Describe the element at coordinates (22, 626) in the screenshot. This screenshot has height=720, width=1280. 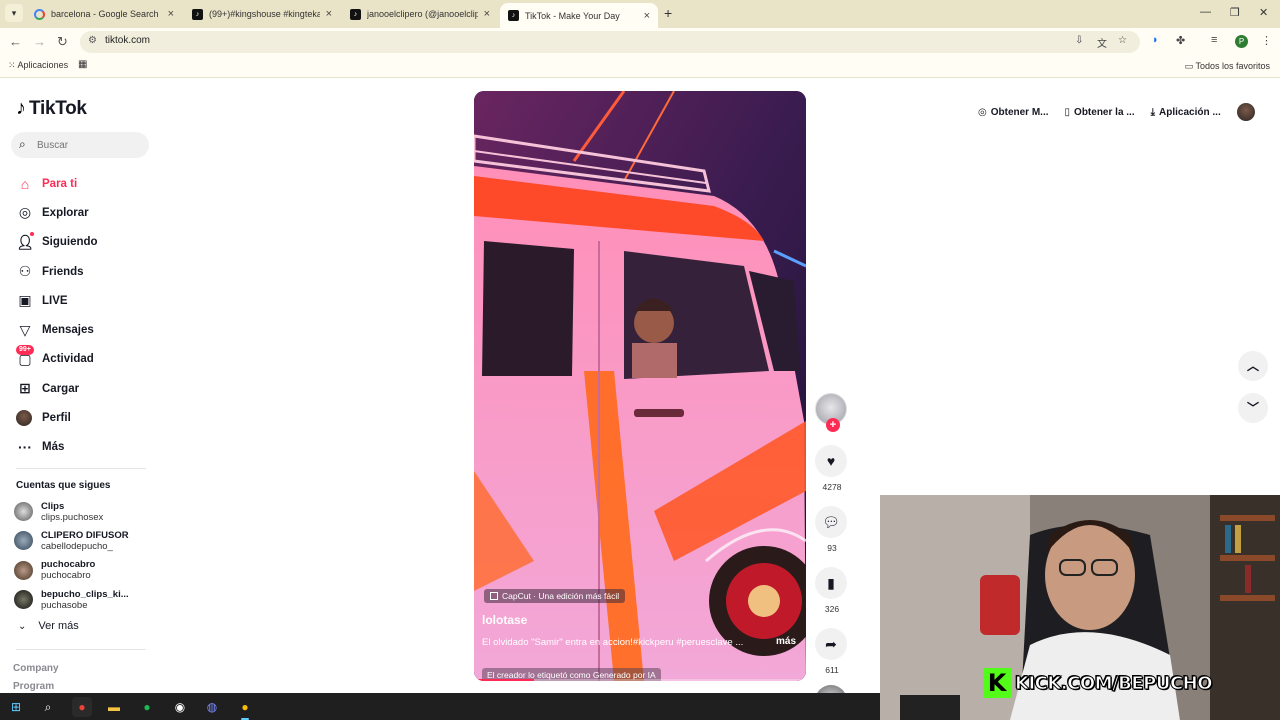
I see `chevron-down-icon: ⌄` at that location.